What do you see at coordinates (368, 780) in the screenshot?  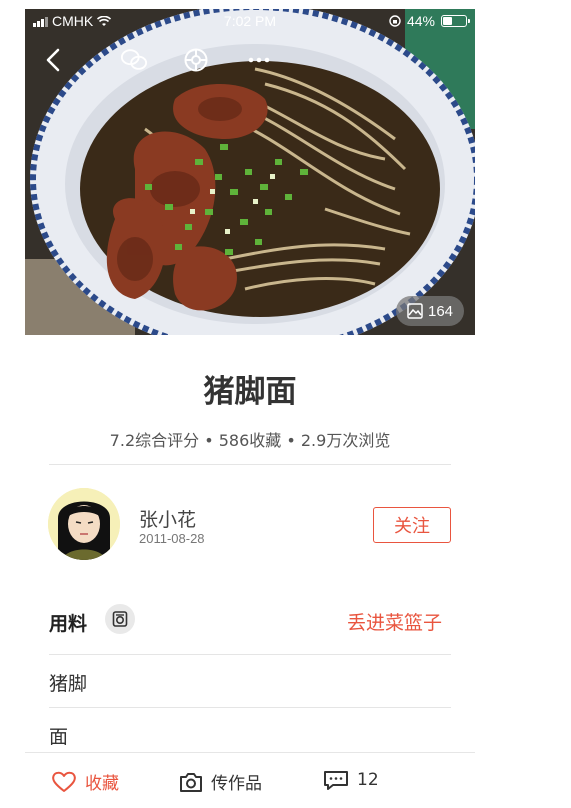 I see `comment-count: 12` at bounding box center [368, 780].